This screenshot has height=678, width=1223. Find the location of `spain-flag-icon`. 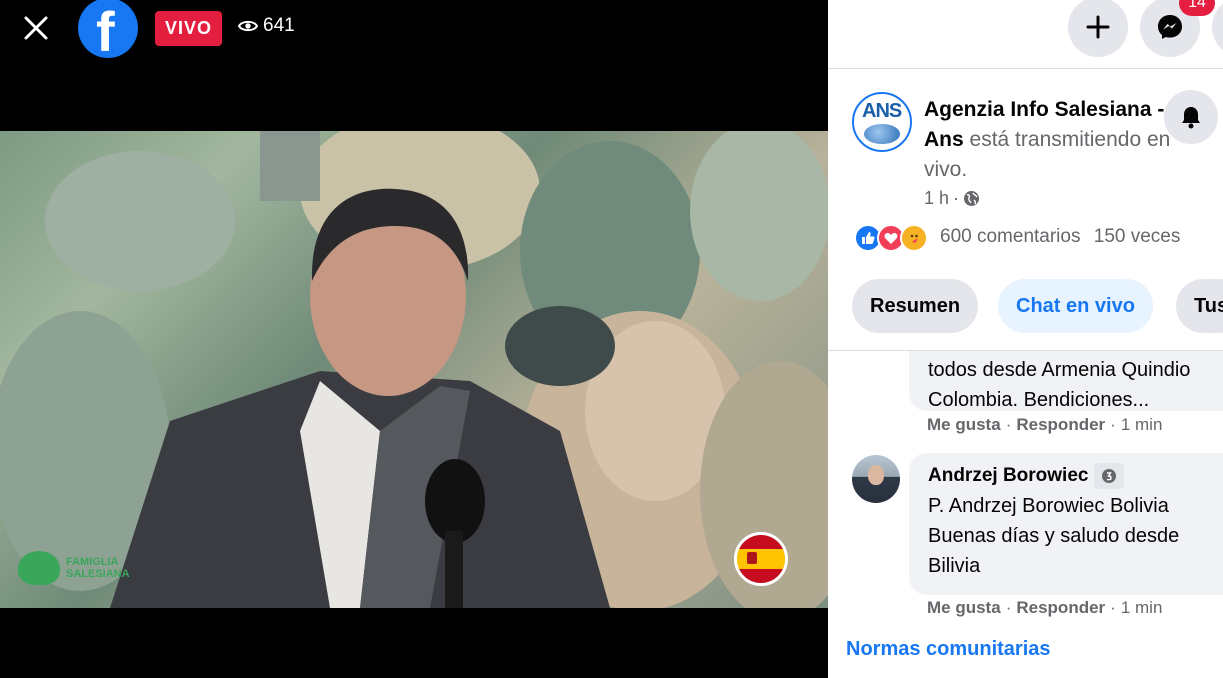

spain-flag-icon is located at coordinates (761, 559).